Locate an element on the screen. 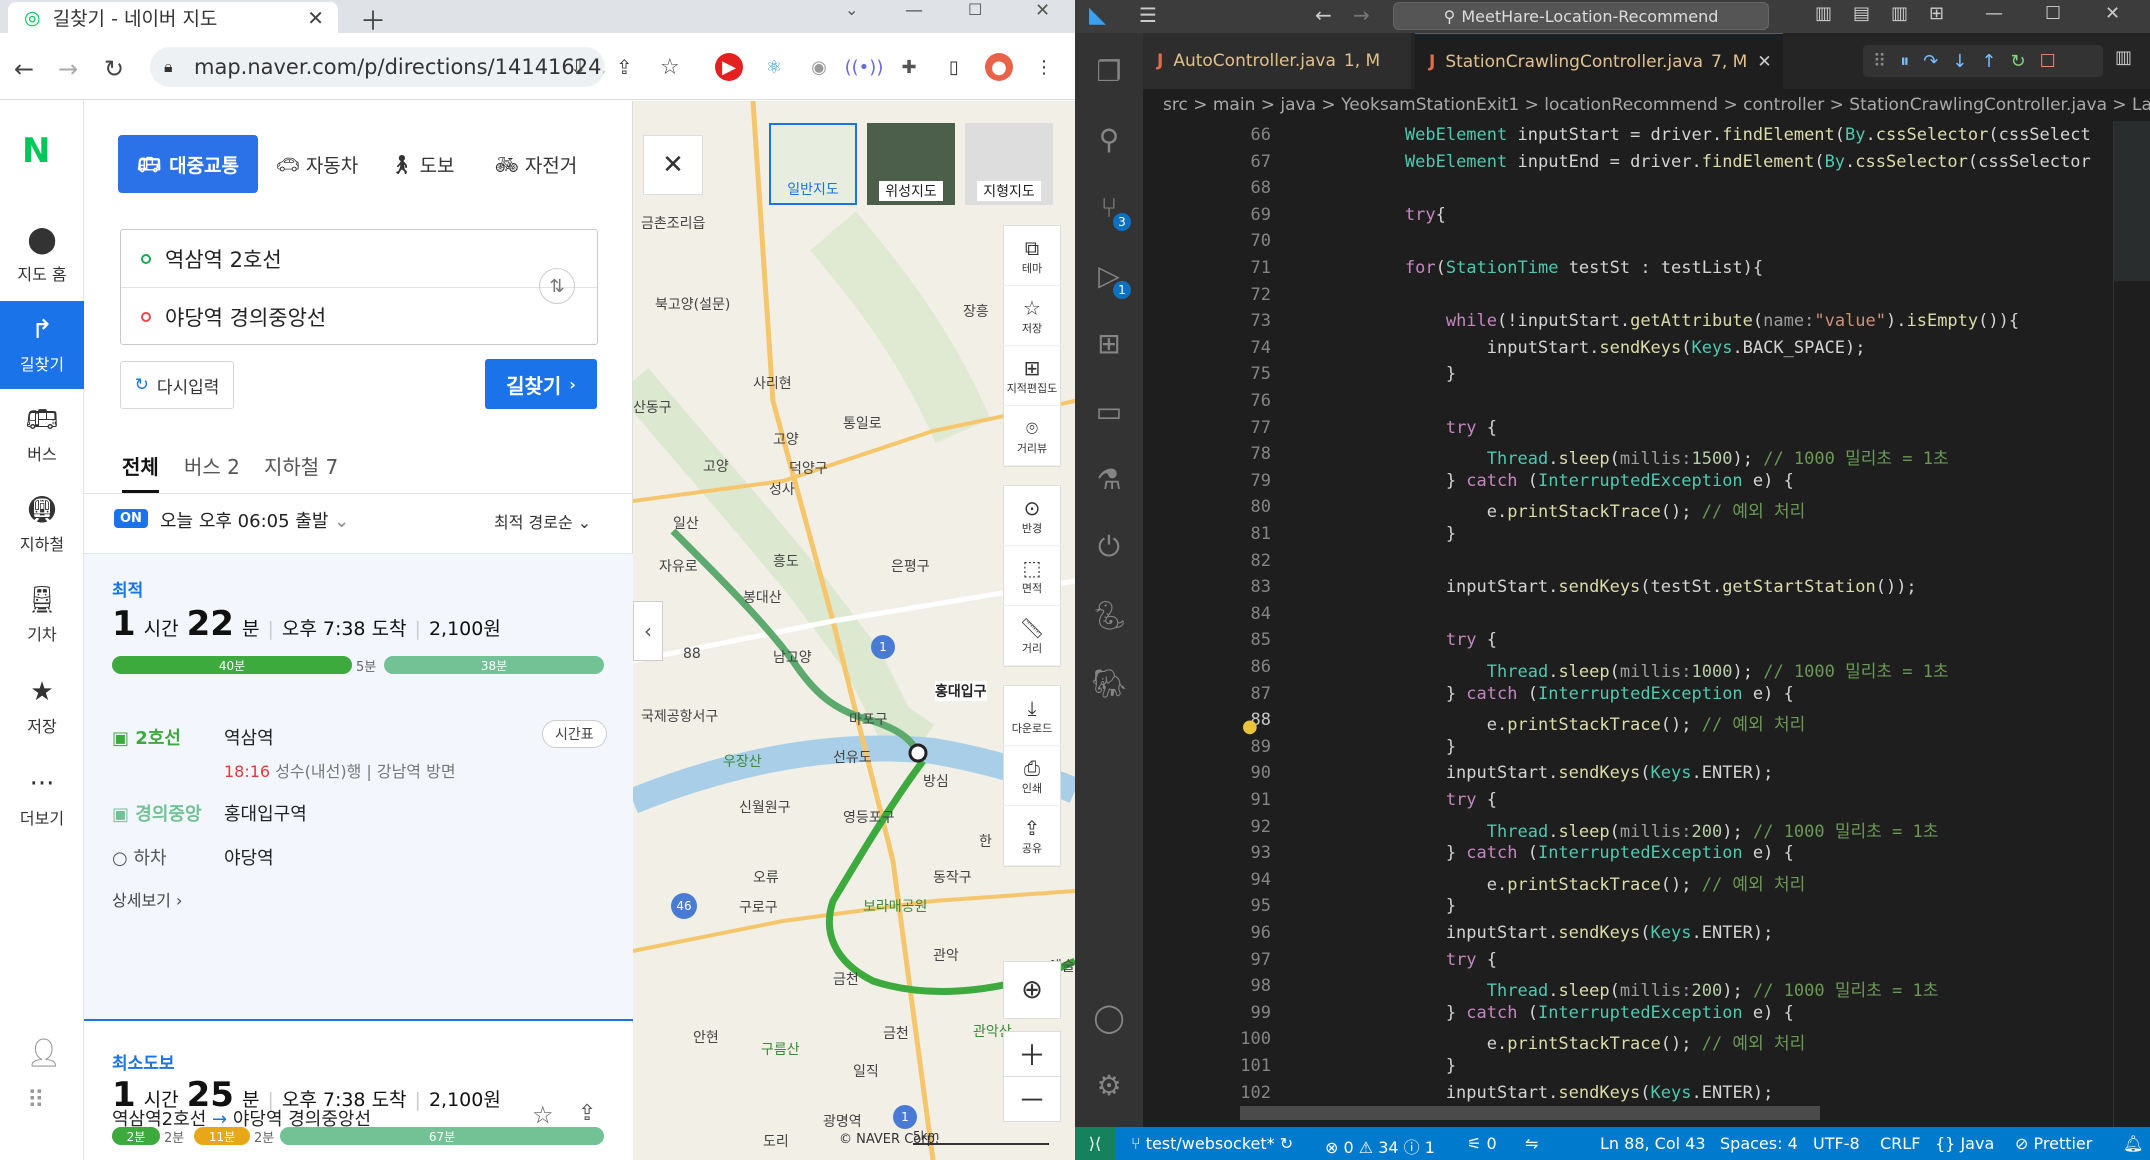 The width and height of the screenshot is (2150, 1160). save-tool: ☆ 저장 is located at coordinates (1032, 316).